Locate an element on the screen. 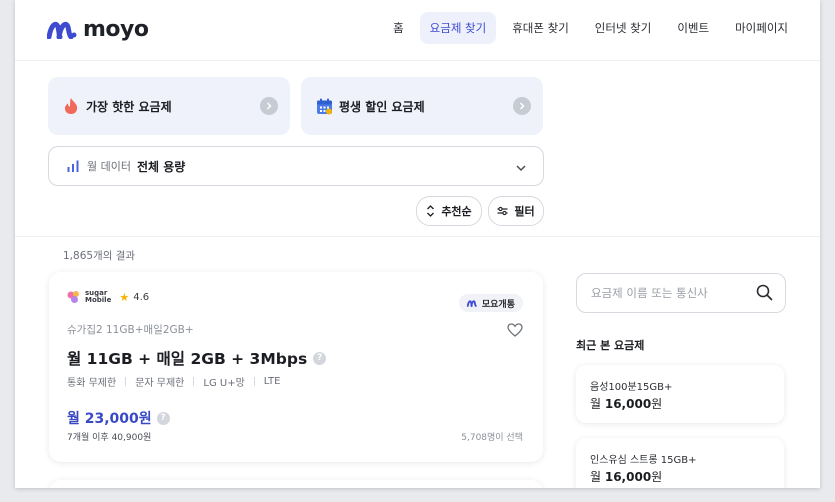 This screenshot has height=502, width=835. site-header: moyo 홈 요금제 찾기 휴대폰 찾기 인터넷 찾기 이벤트 마이페이지 is located at coordinates (417, 30).